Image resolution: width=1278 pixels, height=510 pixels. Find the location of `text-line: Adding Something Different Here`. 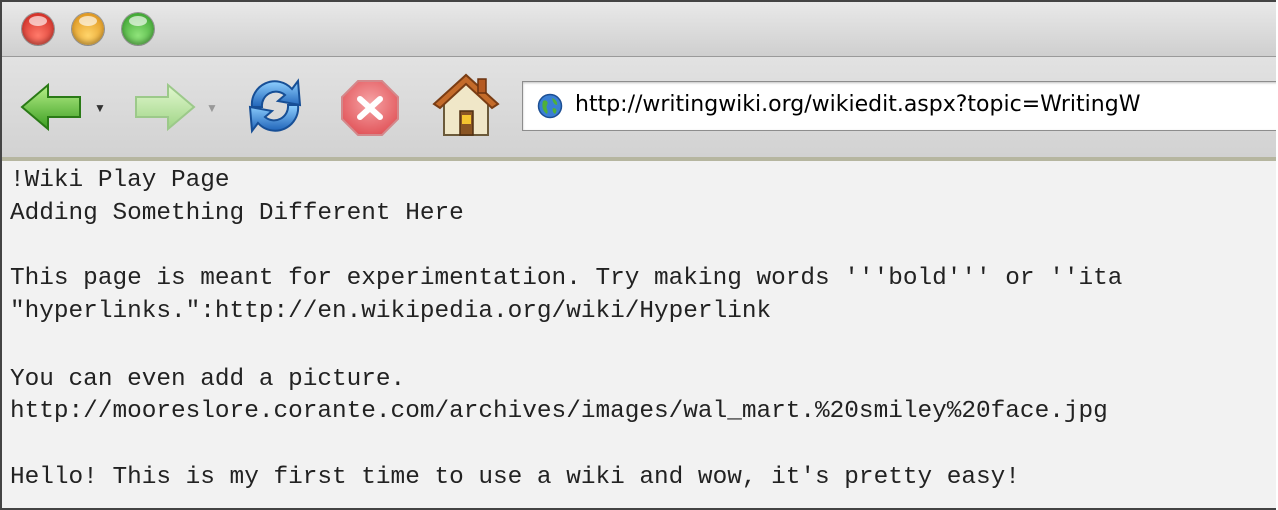

text-line: Adding Something Different Here is located at coordinates (237, 213).